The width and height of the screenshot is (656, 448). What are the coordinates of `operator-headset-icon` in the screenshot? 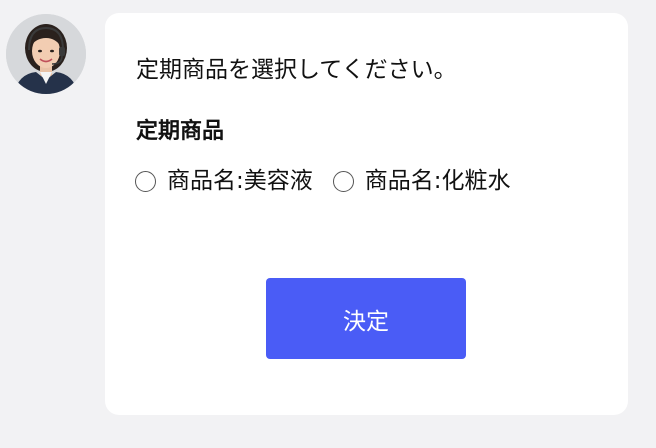 It's located at (46, 54).